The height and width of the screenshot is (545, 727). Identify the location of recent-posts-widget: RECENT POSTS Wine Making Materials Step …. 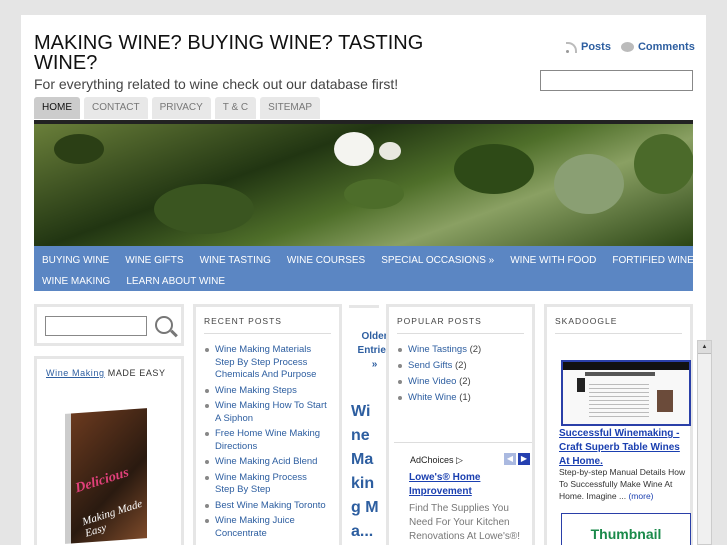
(267, 424).